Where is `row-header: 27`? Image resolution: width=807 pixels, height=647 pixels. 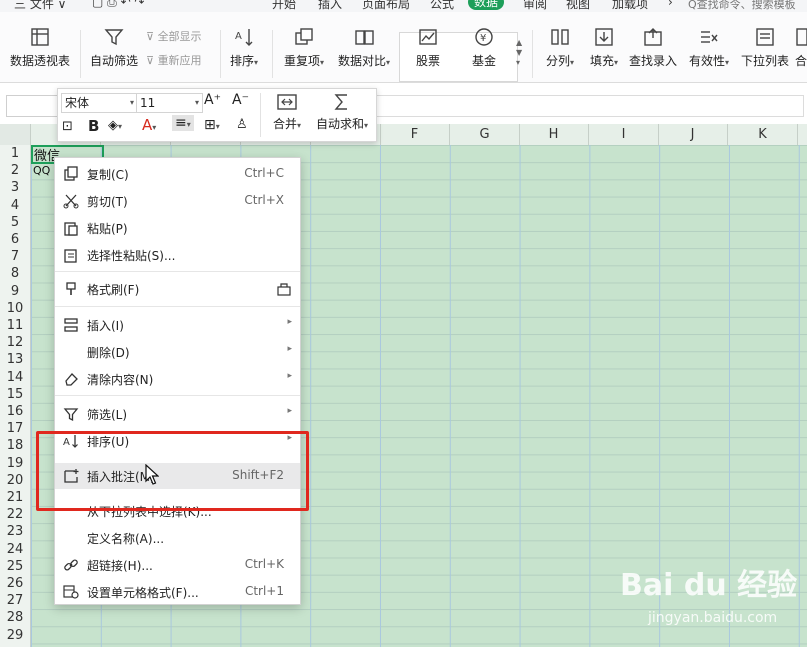
row-header: 27 is located at coordinates (15, 600).